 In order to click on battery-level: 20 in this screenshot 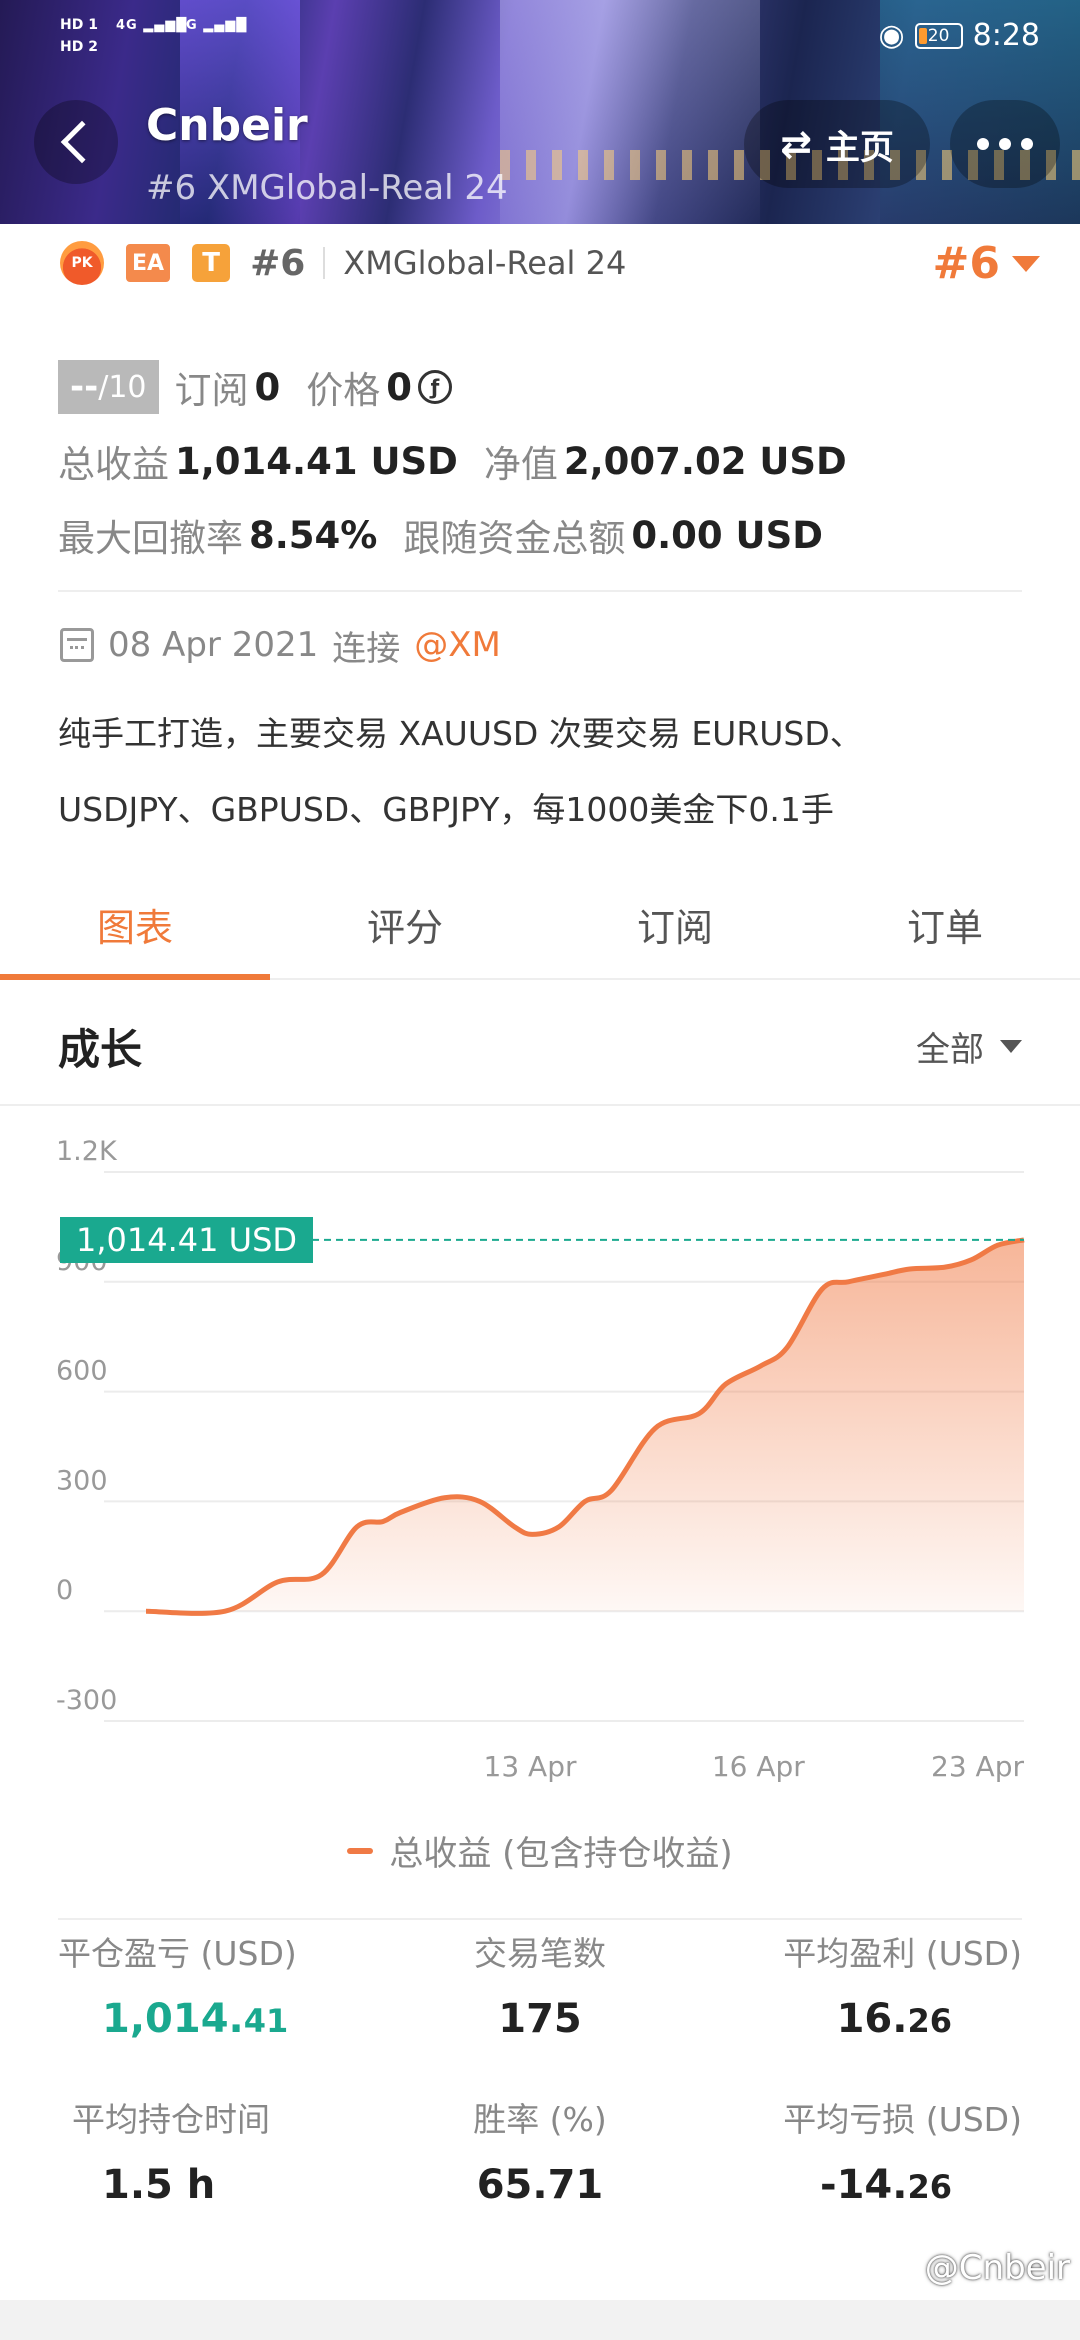, I will do `click(938, 35)`.